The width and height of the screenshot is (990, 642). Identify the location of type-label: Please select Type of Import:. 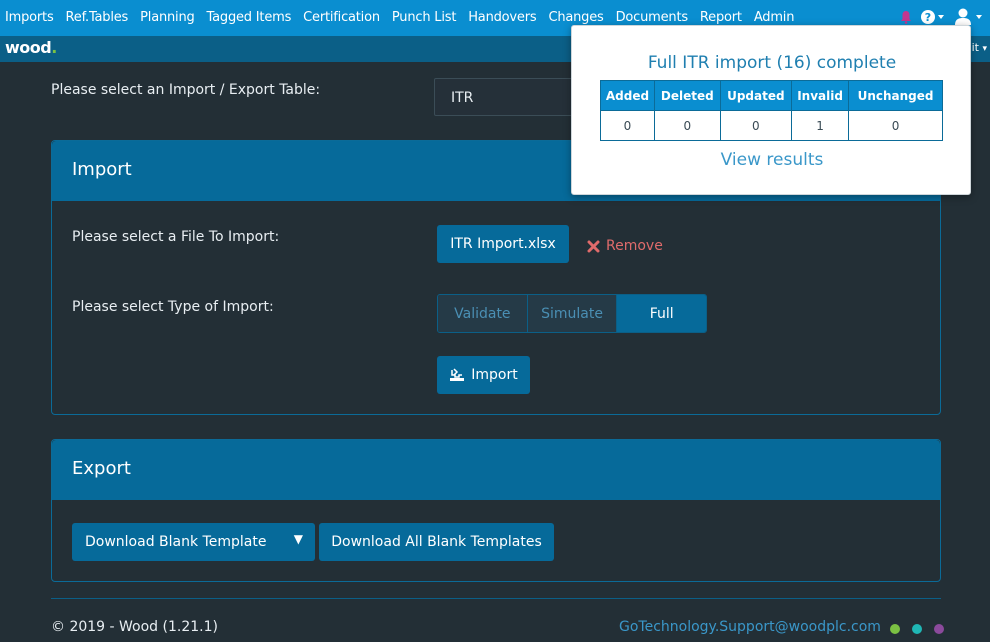
(173, 307).